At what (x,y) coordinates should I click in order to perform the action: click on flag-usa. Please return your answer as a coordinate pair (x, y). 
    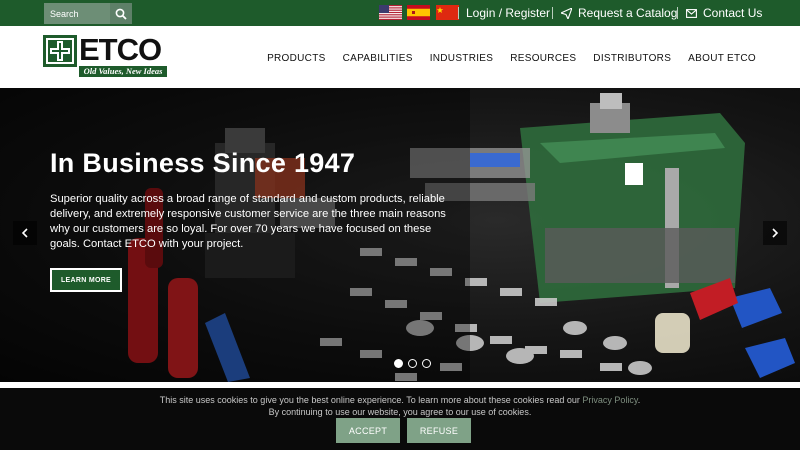
    Looking at the image, I should click on (390, 12).